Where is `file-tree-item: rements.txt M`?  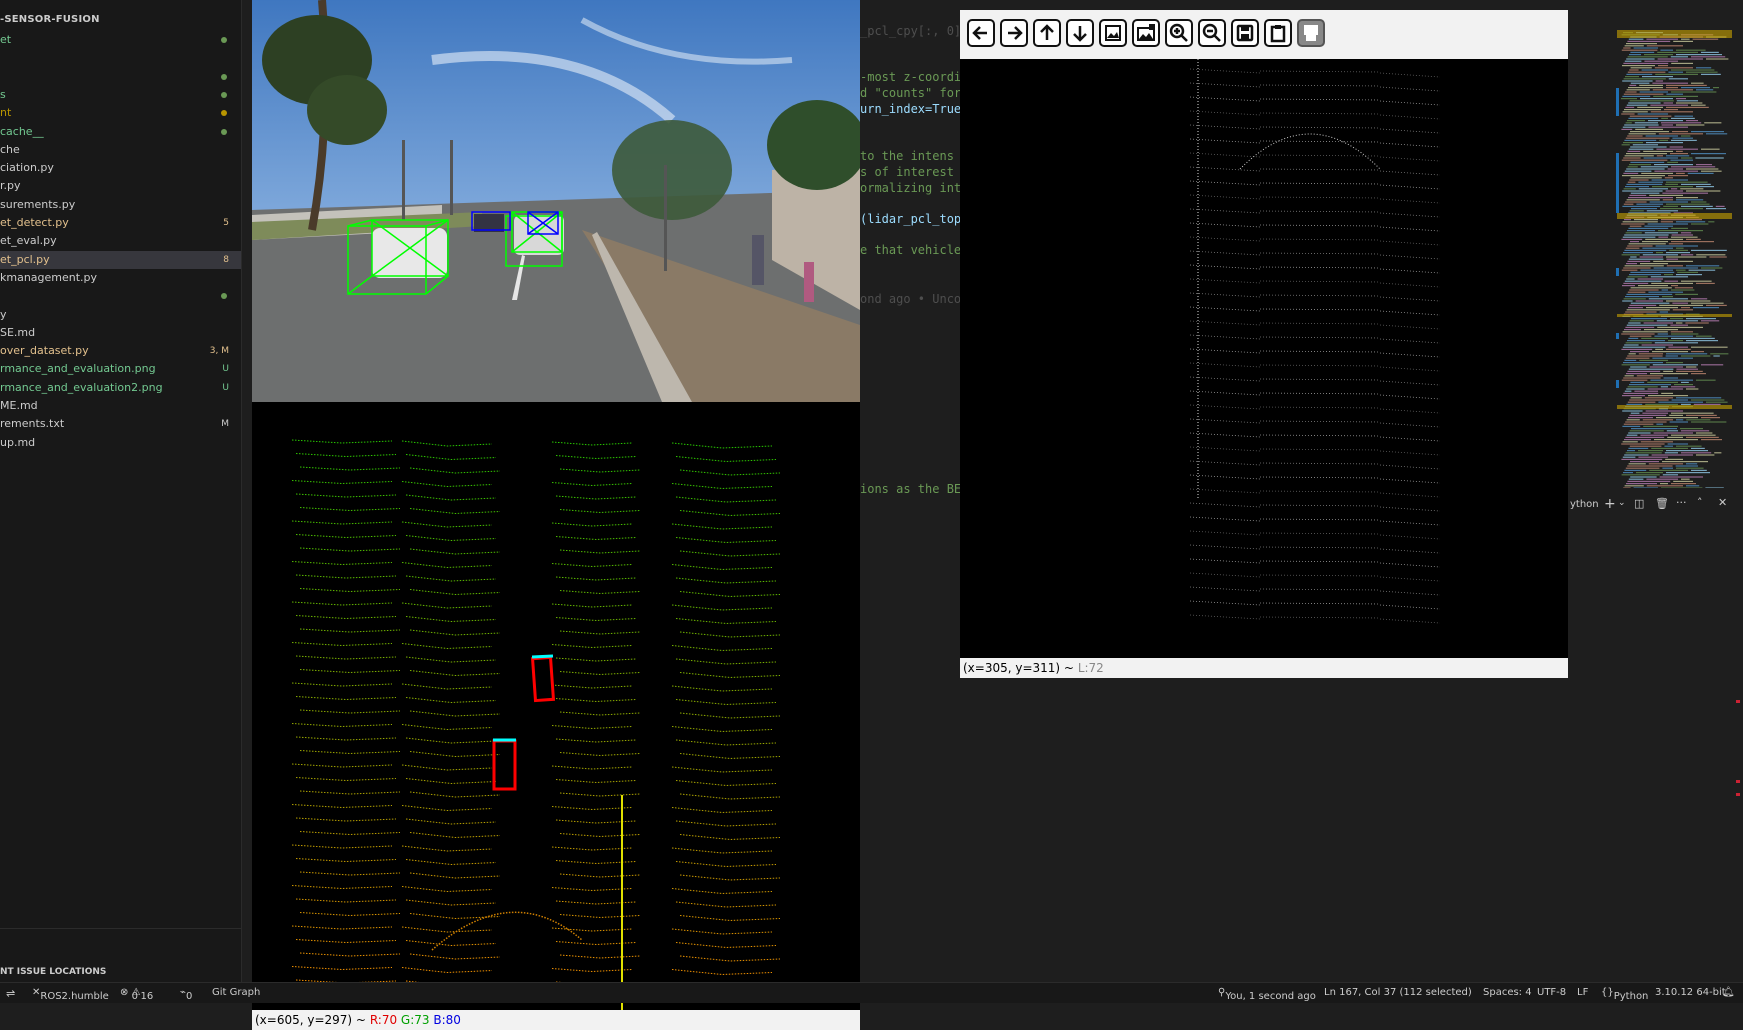
file-tree-item: rements.txt M is located at coordinates (120, 424).